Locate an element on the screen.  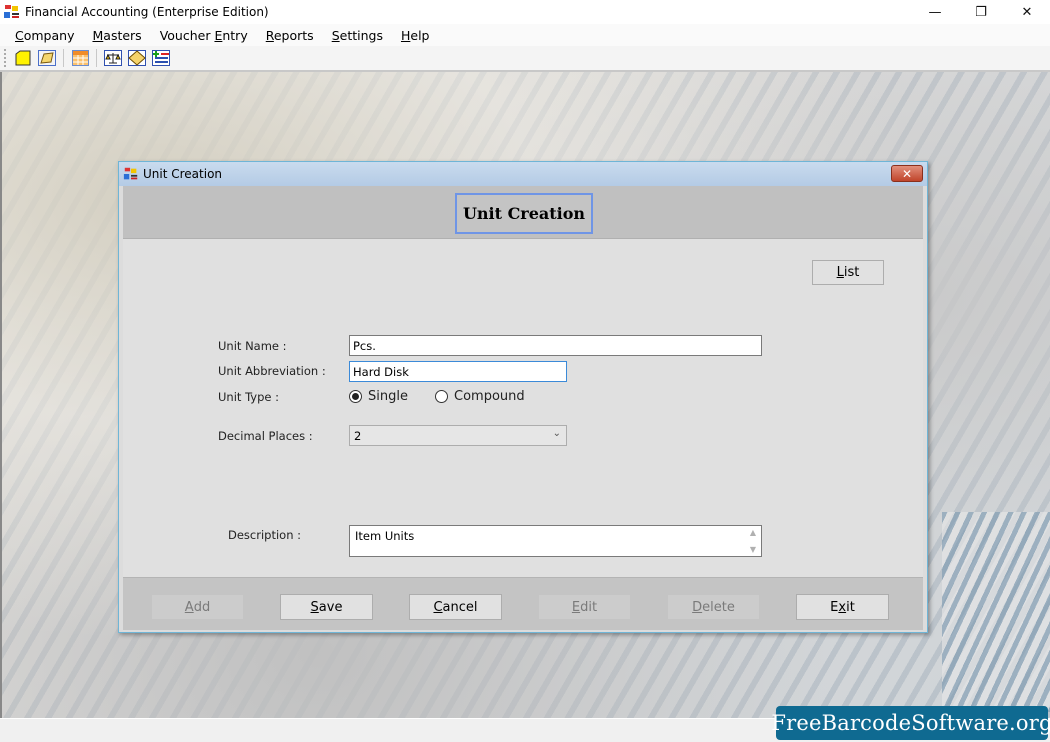
button-mnemonic: A is located at coordinates (189, 607).